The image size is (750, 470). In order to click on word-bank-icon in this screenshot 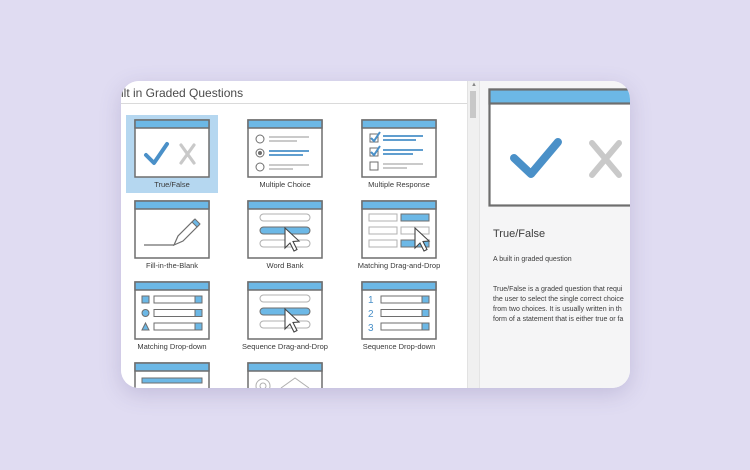, I will do `click(285, 229)`.